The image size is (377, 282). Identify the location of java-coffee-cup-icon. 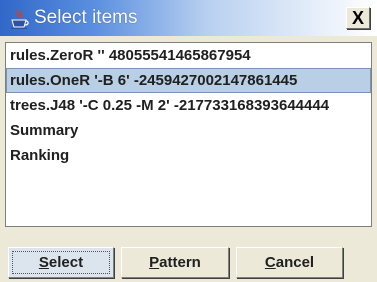
(20, 19).